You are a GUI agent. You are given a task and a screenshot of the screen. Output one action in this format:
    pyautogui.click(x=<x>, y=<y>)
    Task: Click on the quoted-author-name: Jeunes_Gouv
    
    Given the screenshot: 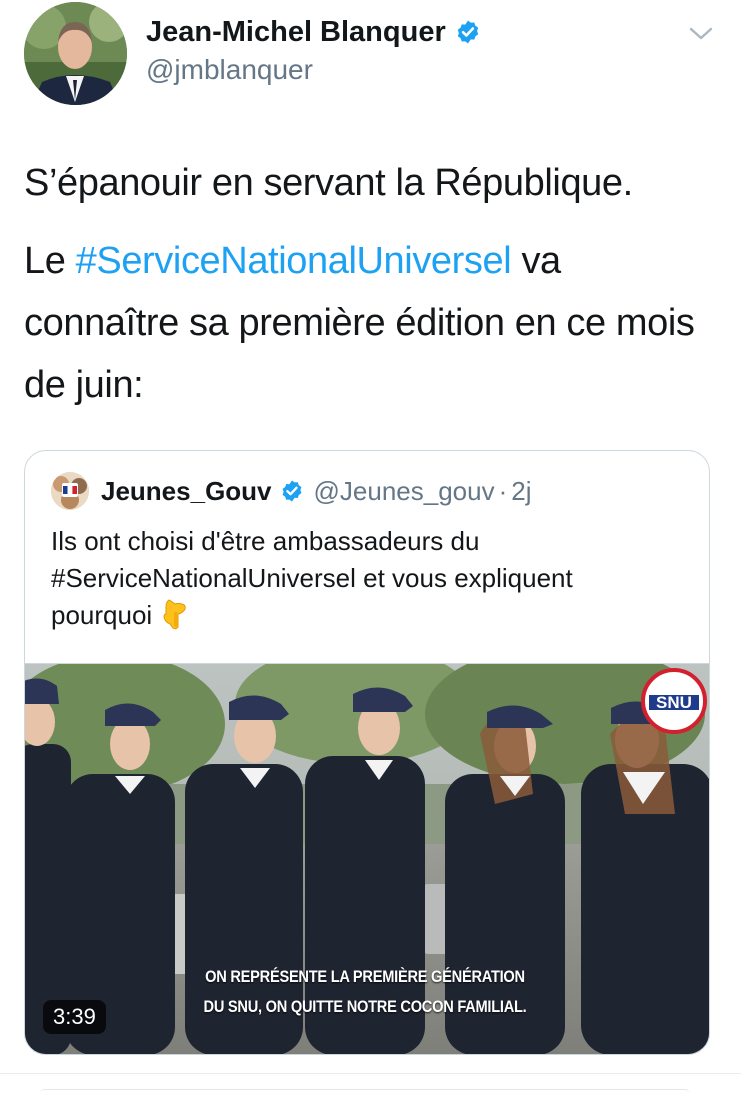 What is the action you would take?
    pyautogui.click(x=186, y=491)
    